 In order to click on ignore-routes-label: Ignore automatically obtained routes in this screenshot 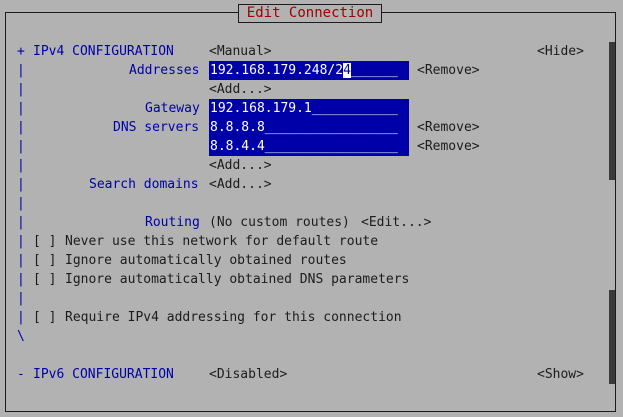, I will do `click(206, 260)`.